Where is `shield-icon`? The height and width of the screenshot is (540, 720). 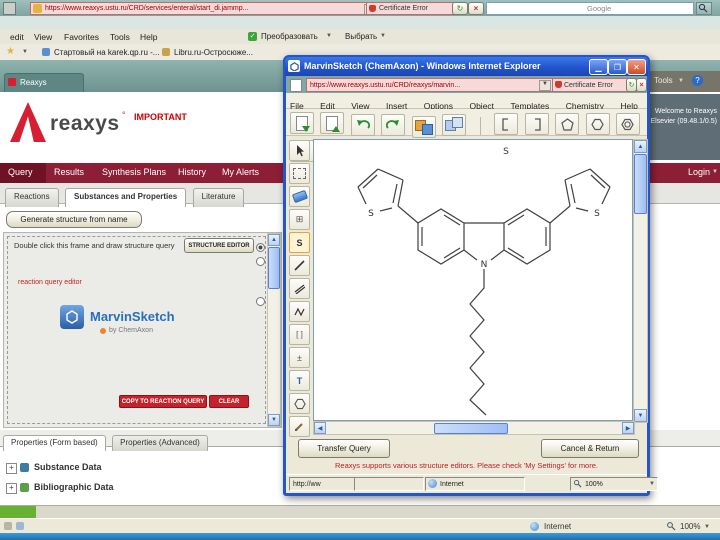
shield-icon is located at coordinates (37, 8).